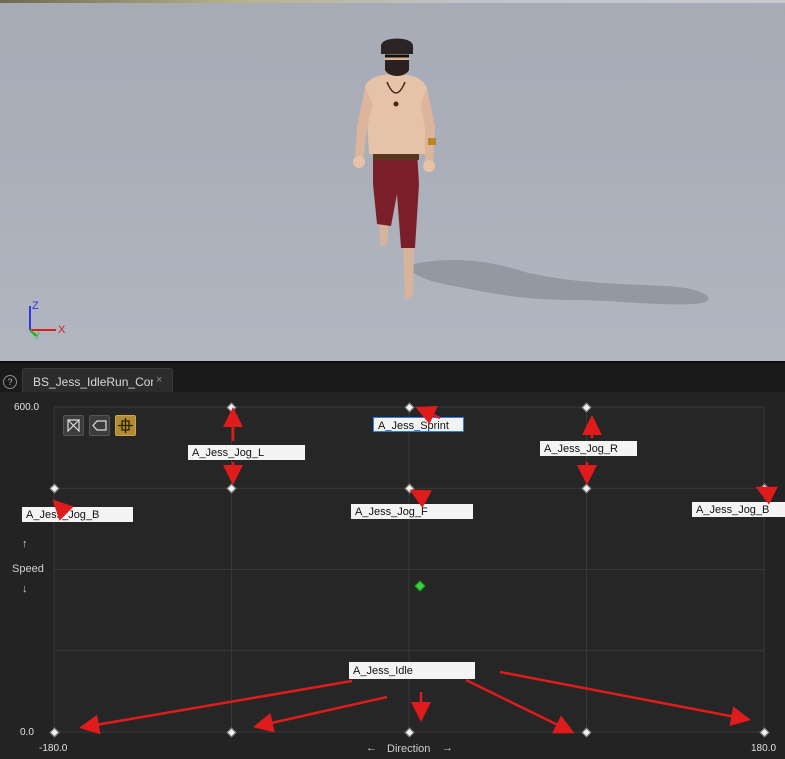 This screenshot has height=759, width=785. I want to click on tab-blendspace: BS_Jess_IdleRun_Con ×, so click(97, 381).